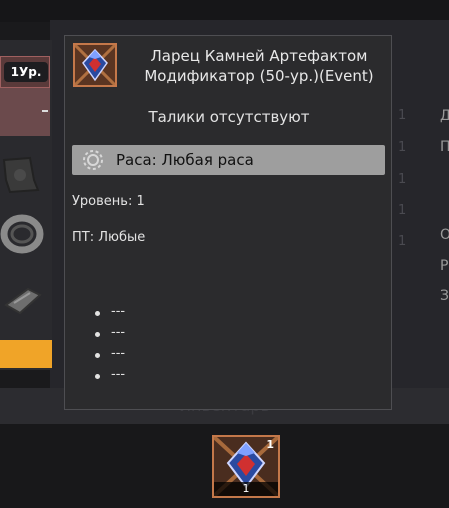  I want to click on top-bar, so click(224, 11).